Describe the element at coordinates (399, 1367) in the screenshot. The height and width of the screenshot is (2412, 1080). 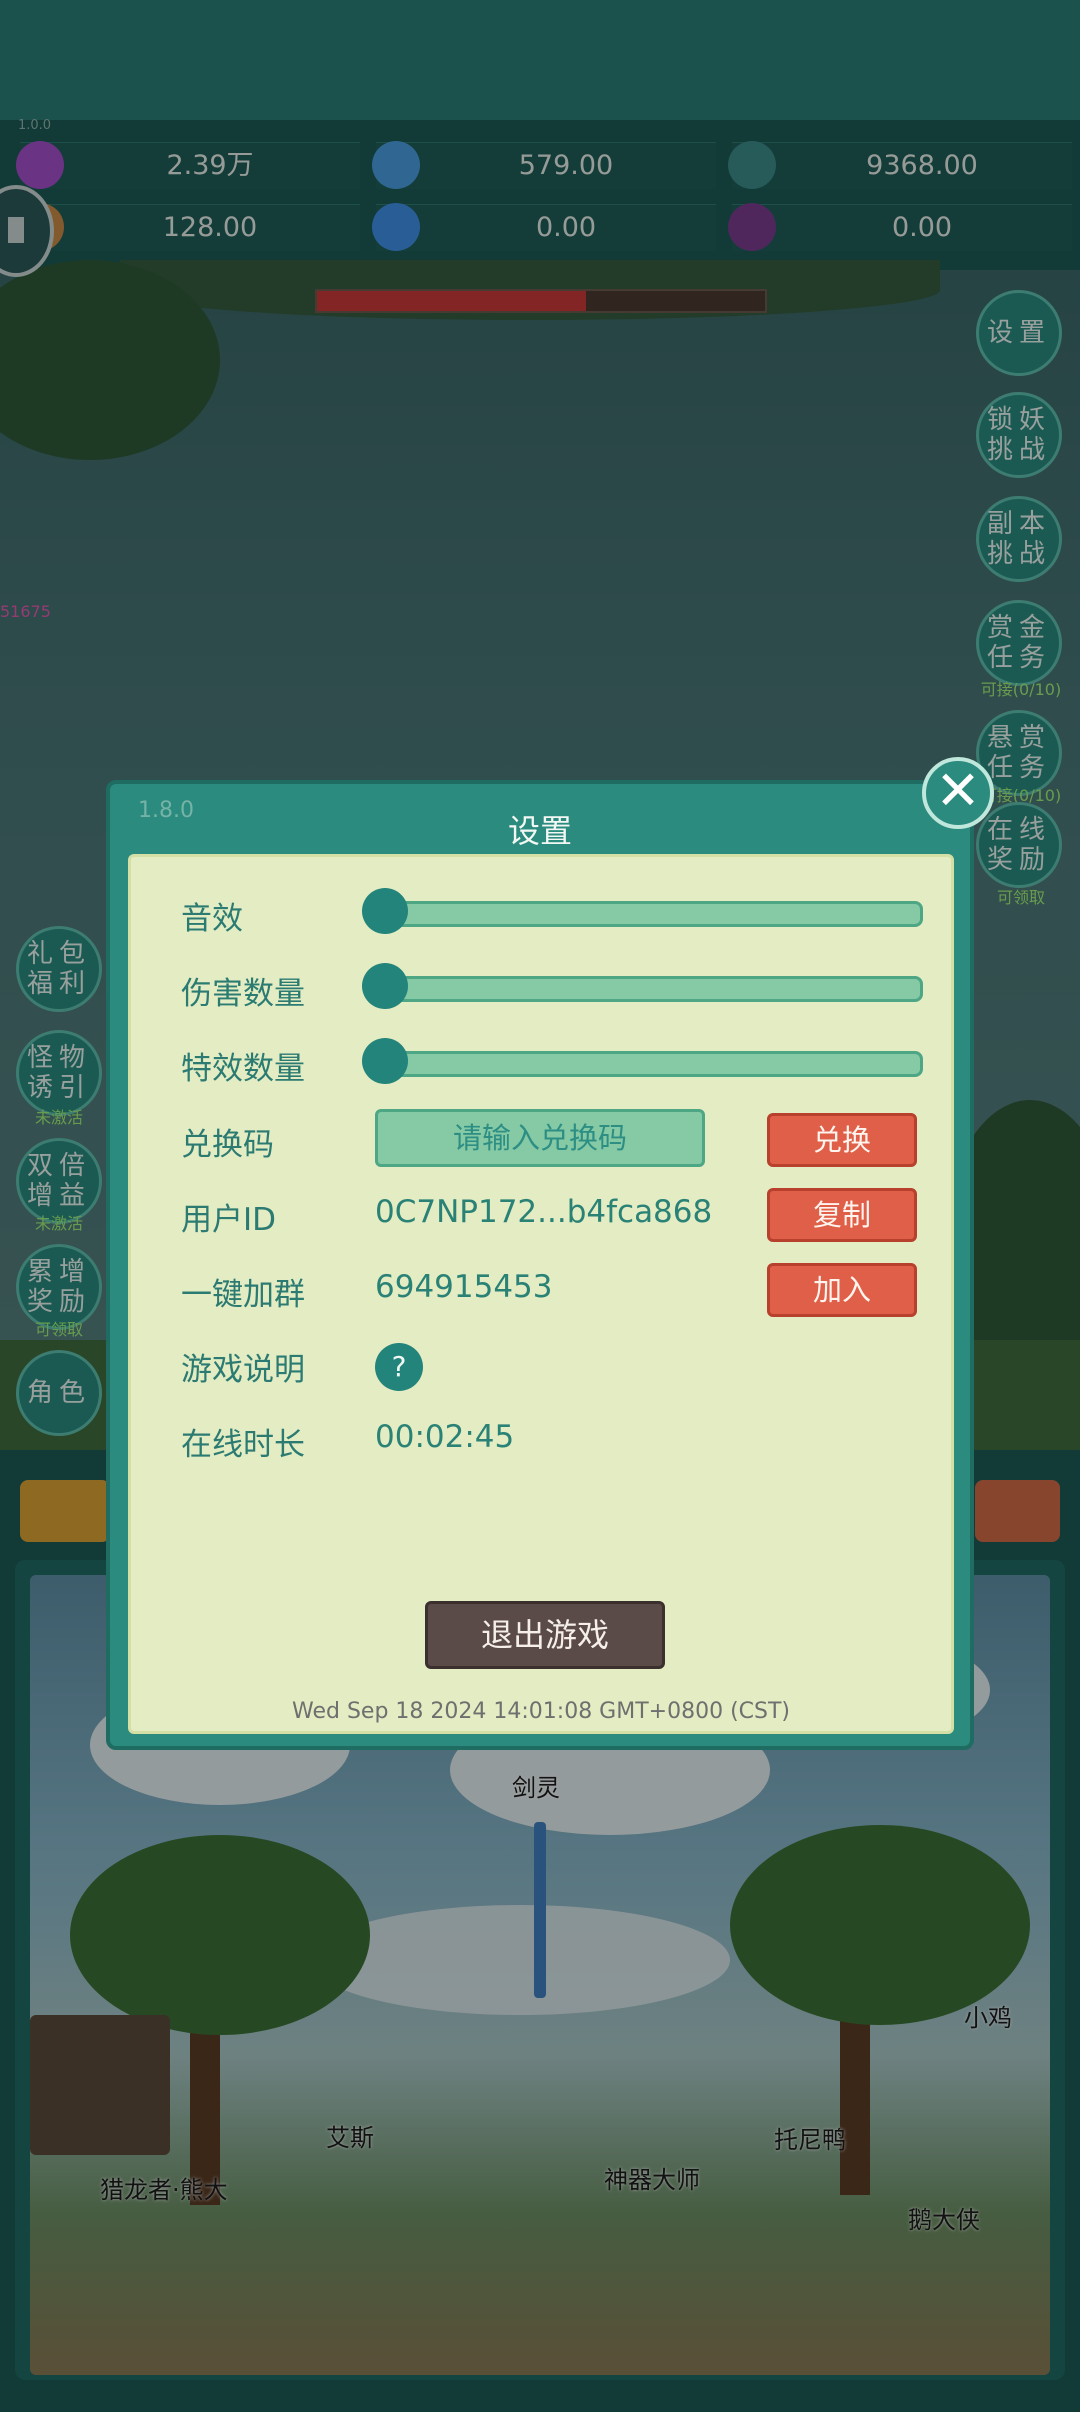
I see `help-icon: ?` at that location.